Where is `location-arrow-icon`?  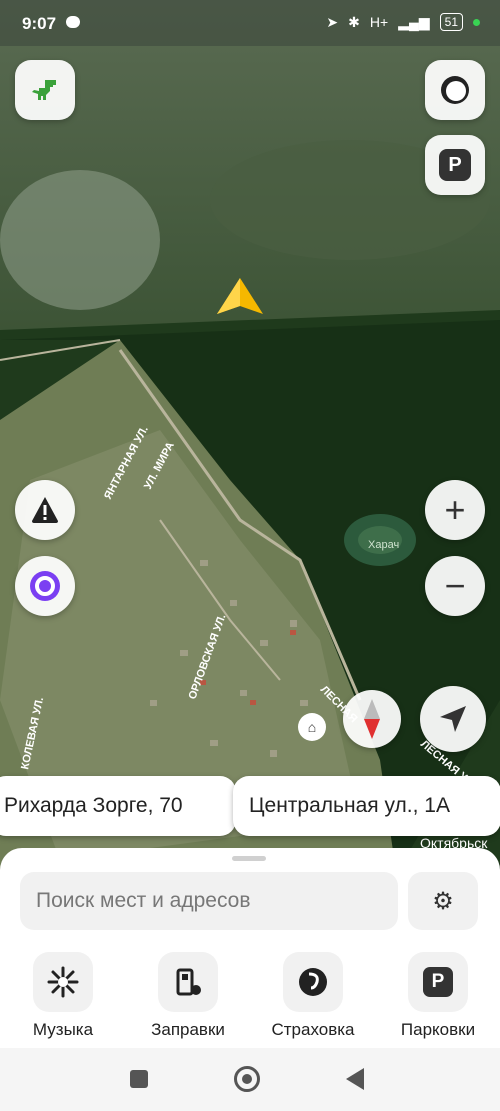
location-arrow-icon is located at coordinates (453, 719).